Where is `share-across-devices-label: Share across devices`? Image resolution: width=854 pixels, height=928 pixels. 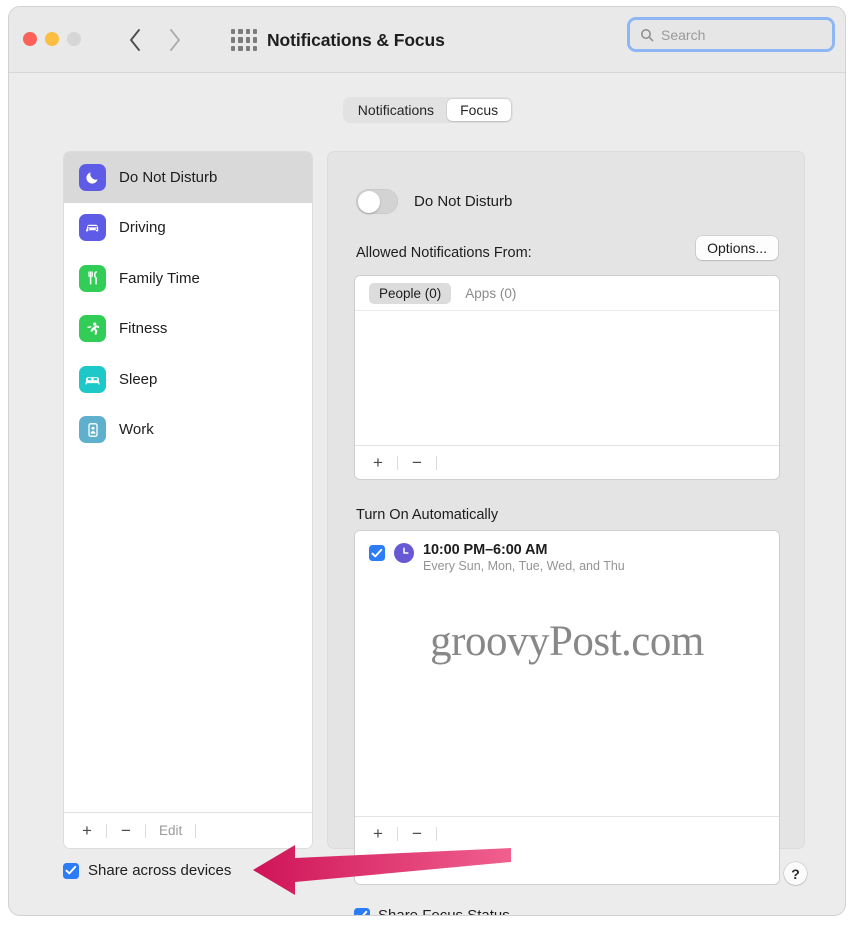
share-across-devices-label: Share across devices is located at coordinates (160, 870).